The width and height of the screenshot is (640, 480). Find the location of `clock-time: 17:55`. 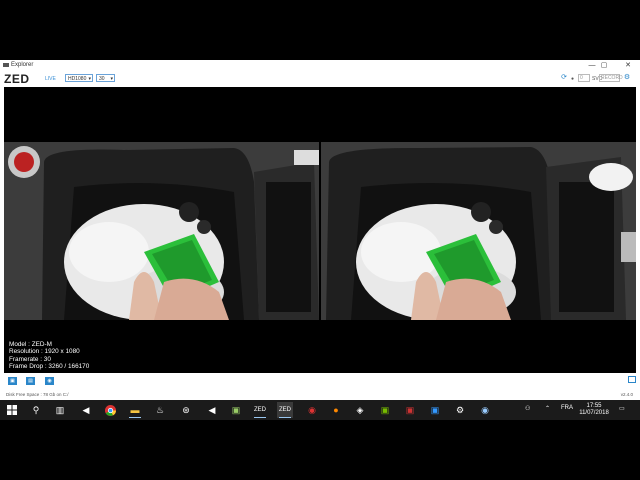

clock-time: 17:55 is located at coordinates (594, 406).